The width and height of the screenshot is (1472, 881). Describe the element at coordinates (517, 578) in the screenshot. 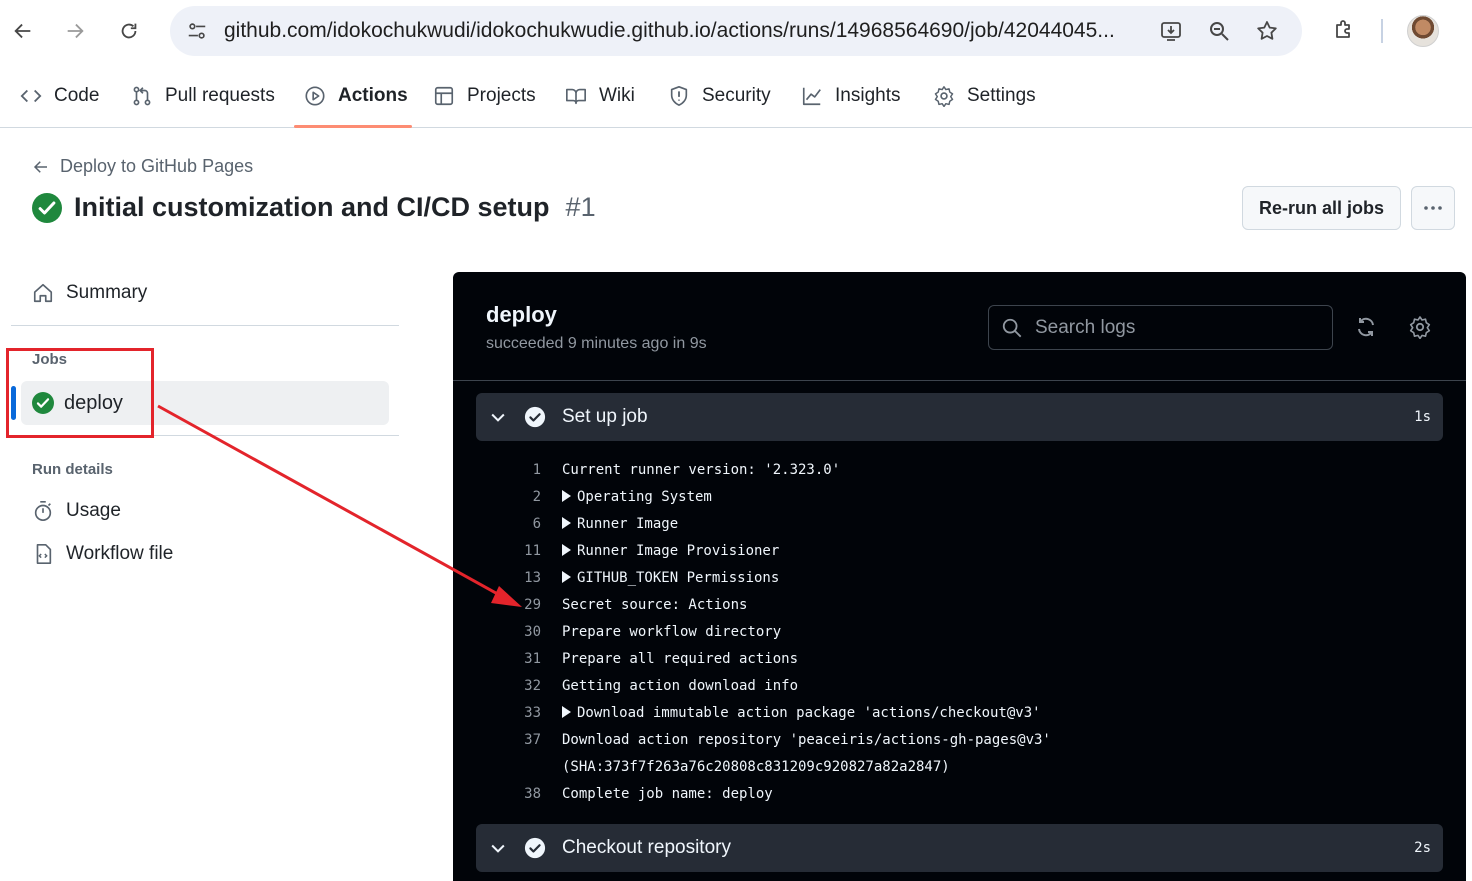

I see `line-number: 13` at that location.